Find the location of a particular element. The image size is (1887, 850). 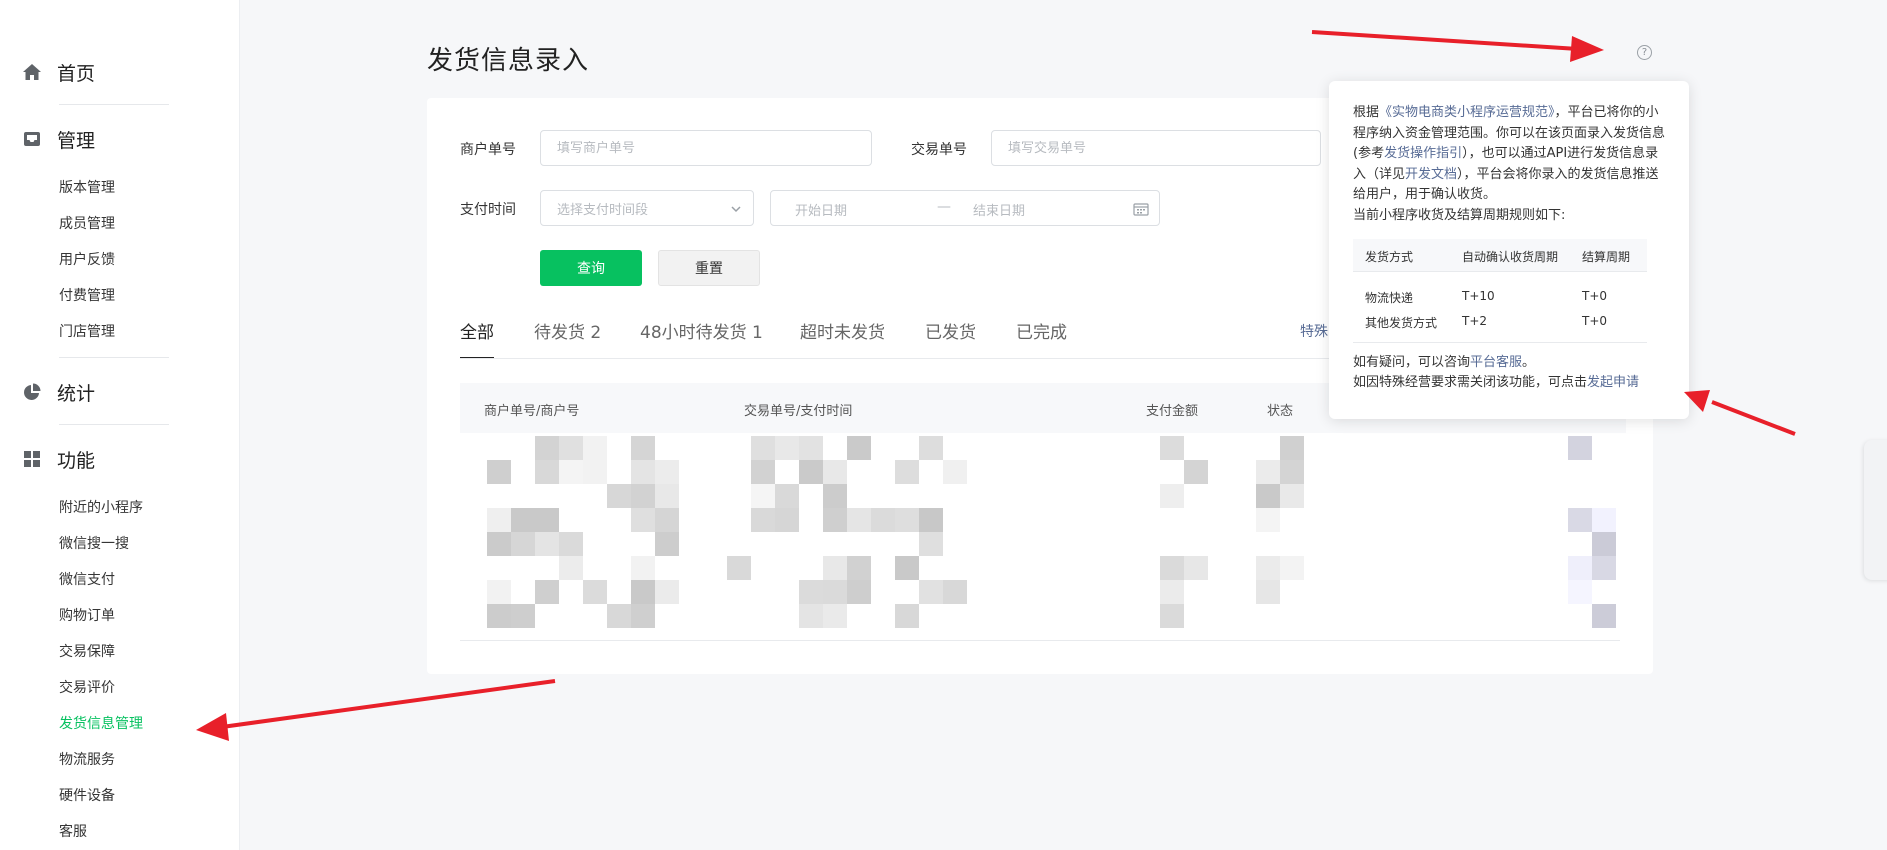

pay-time-select: 选择支付时间段 is located at coordinates (647, 208).